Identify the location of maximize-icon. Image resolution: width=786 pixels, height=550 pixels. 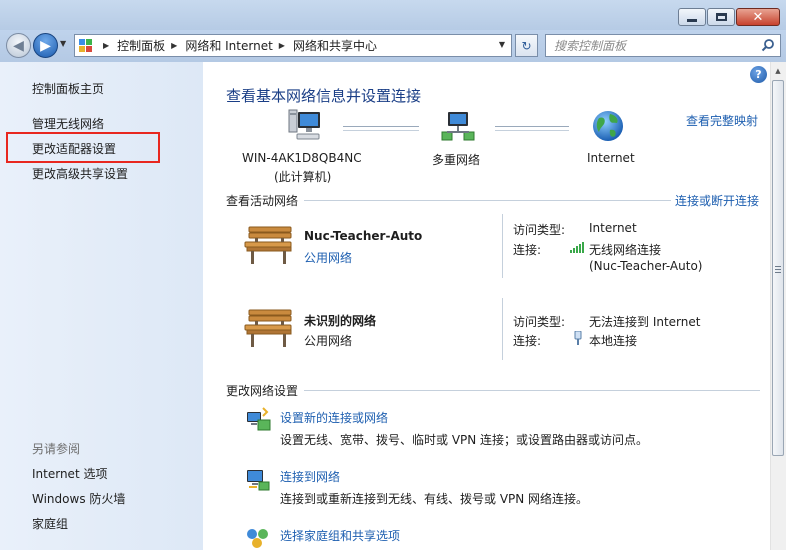
(721, 17).